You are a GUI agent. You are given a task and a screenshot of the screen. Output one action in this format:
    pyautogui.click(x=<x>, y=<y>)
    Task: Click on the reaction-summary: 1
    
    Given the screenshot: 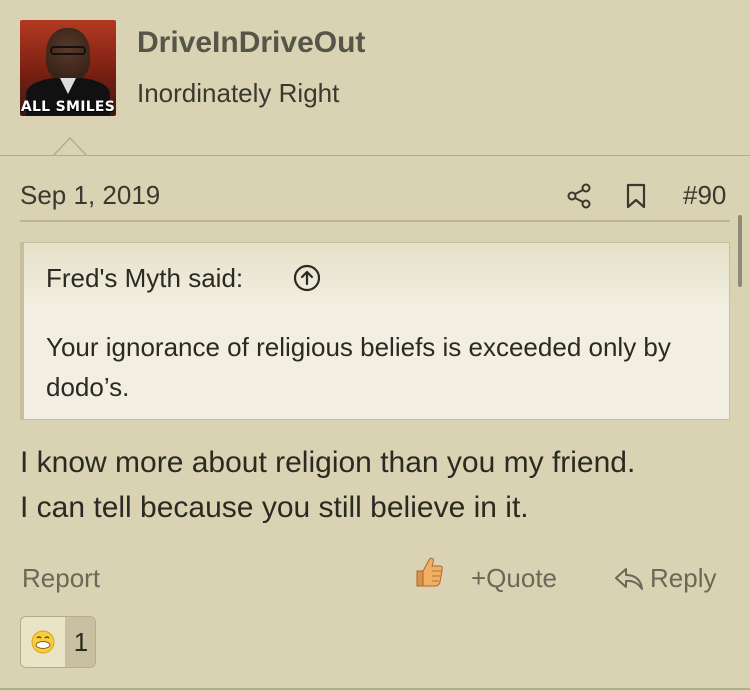 What is the action you would take?
    pyautogui.click(x=58, y=642)
    